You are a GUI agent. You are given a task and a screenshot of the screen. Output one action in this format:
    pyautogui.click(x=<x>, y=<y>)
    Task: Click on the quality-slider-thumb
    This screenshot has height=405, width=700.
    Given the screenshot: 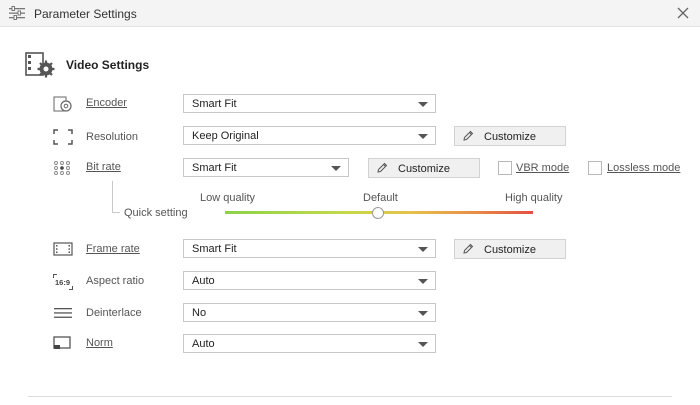 What is the action you would take?
    pyautogui.click(x=378, y=213)
    